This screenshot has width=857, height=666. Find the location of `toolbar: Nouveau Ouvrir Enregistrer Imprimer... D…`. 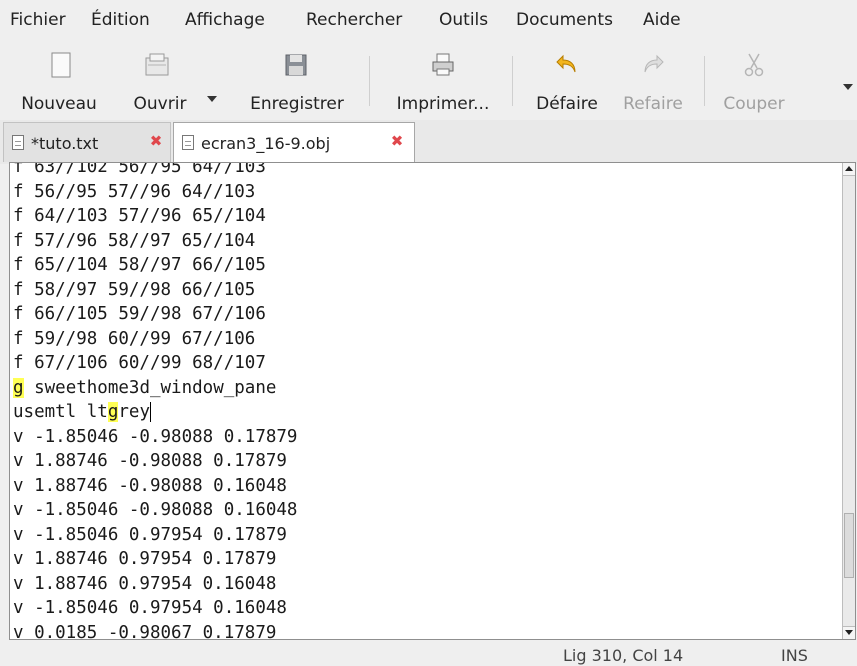

toolbar: Nouveau Ouvrir Enregistrer Imprimer... D… is located at coordinates (428, 80).